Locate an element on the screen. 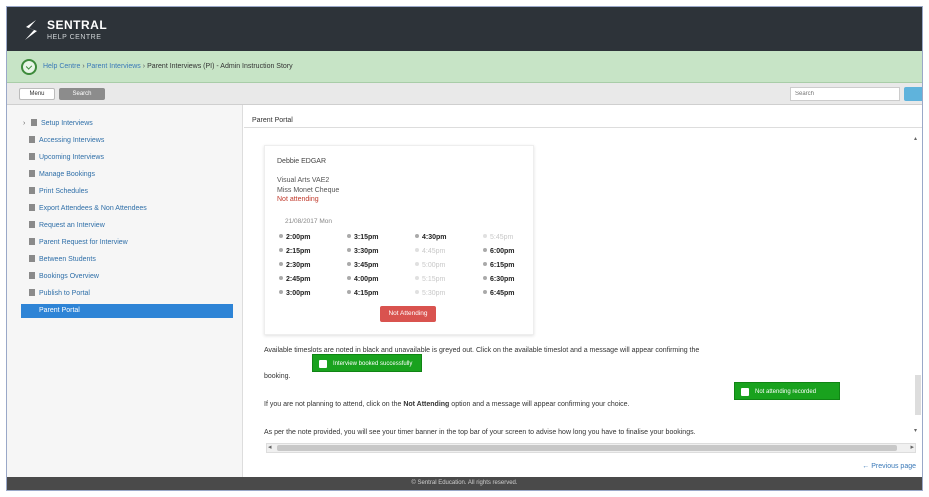 This screenshot has height=497, width=929. timeslot: 3:00pm is located at coordinates (306, 294).